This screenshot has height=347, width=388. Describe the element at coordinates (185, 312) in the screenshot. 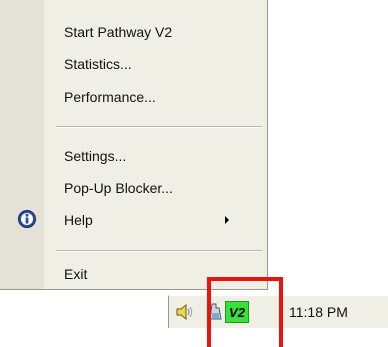

I see `speaker-icon` at that location.